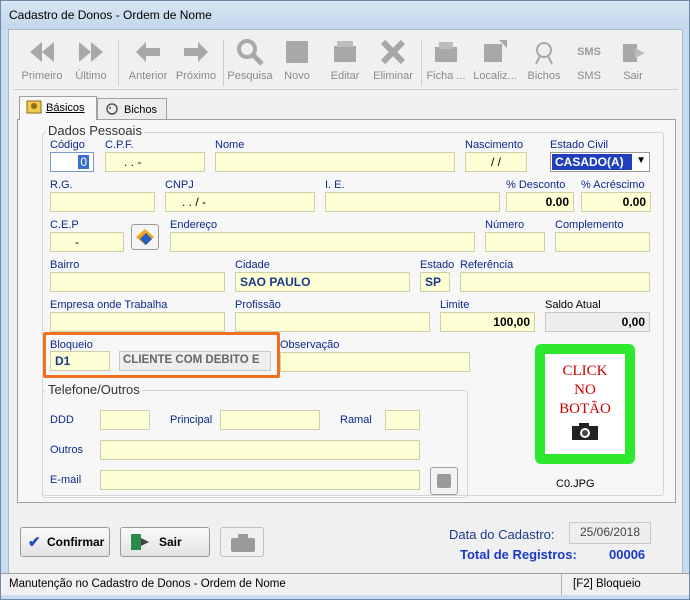 The width and height of the screenshot is (690, 600). Describe the element at coordinates (137, 322) in the screenshot. I see `empresa-field` at that location.